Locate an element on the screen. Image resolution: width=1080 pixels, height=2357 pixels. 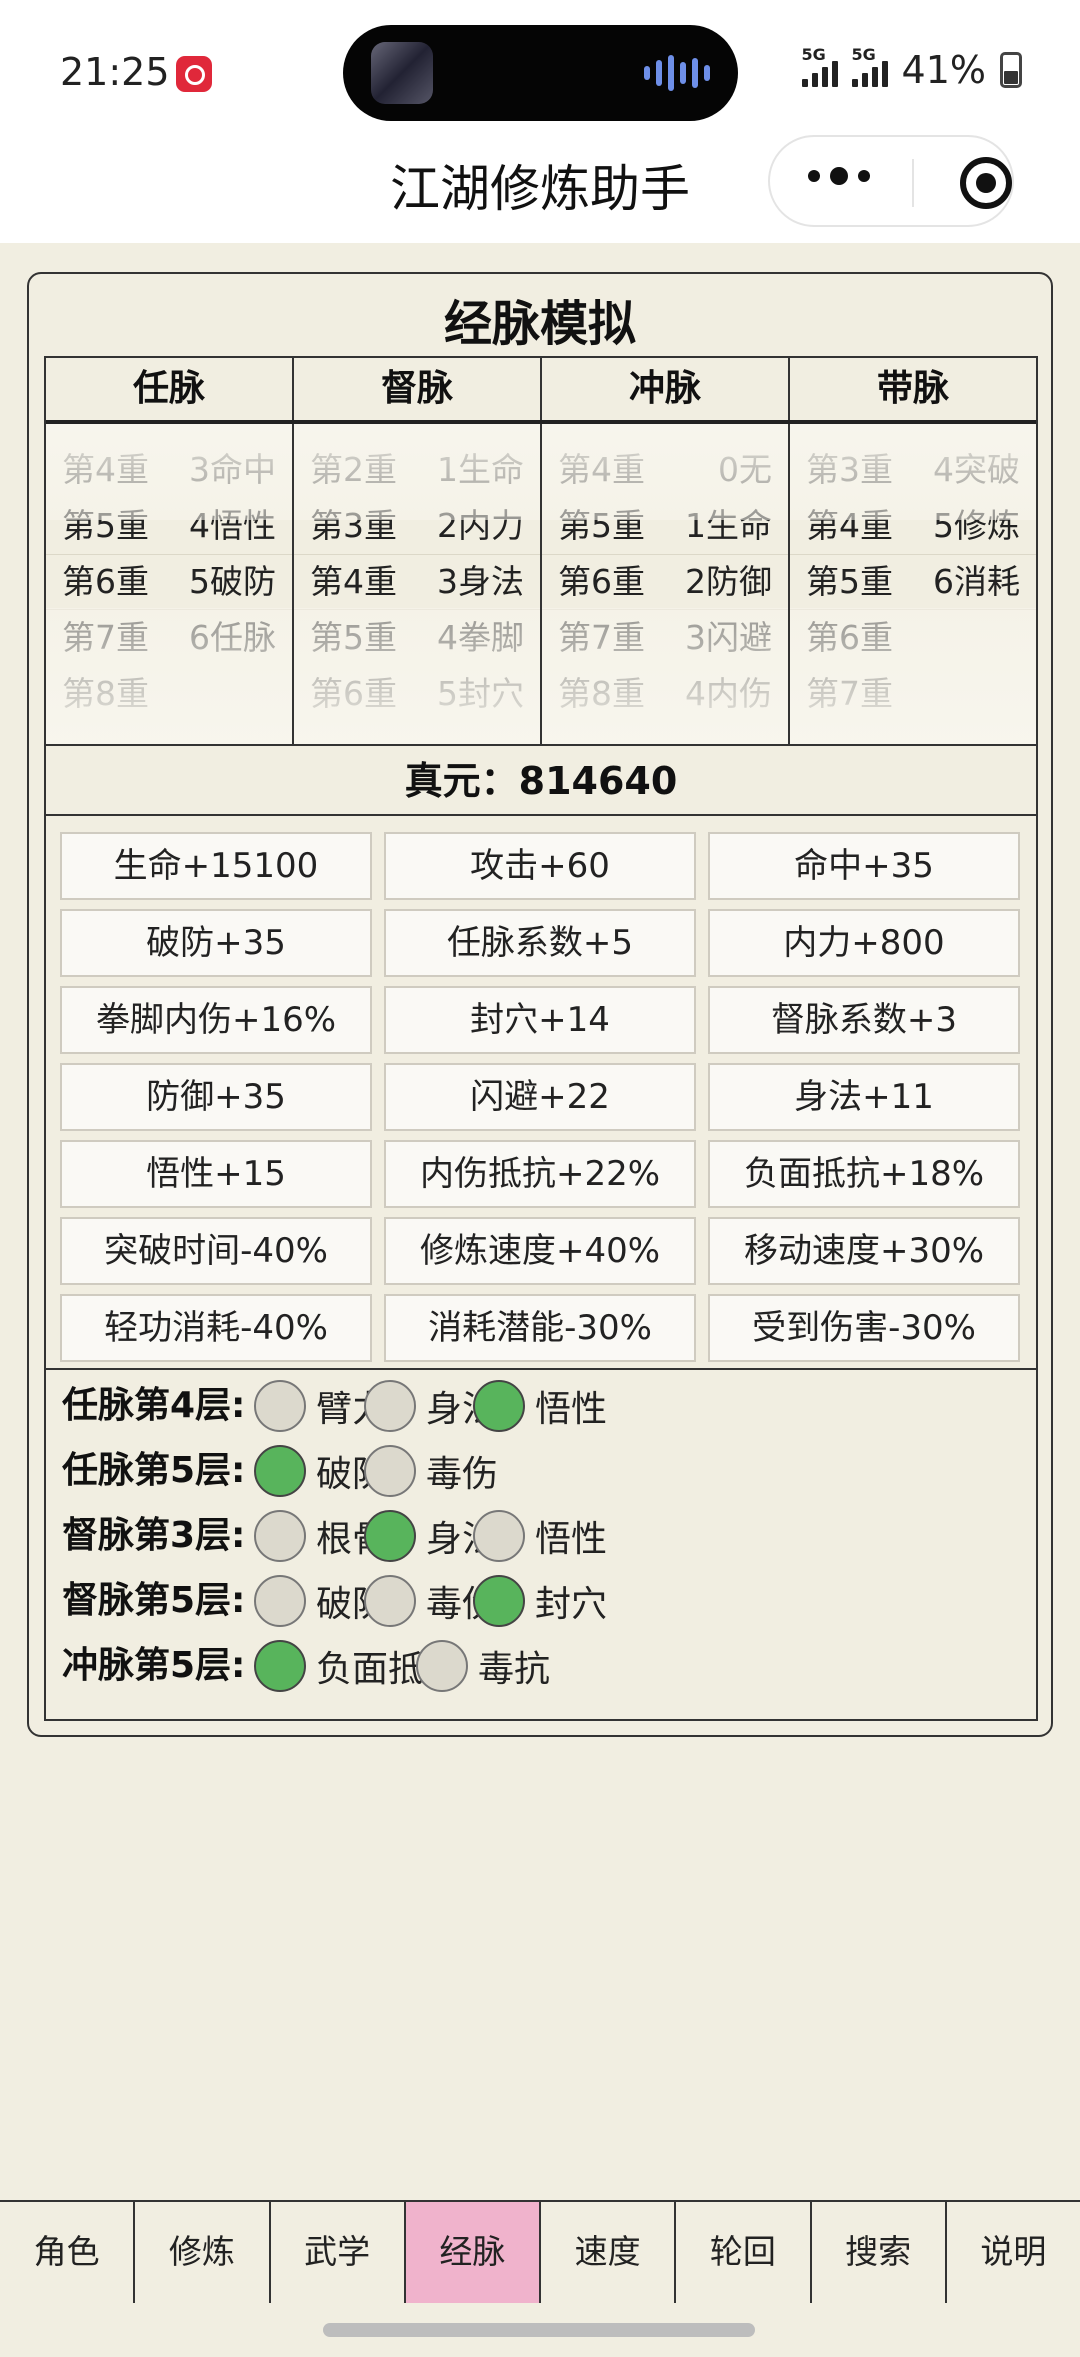
picker-option: 第3重 2内力 is located at coordinates (417, 526).